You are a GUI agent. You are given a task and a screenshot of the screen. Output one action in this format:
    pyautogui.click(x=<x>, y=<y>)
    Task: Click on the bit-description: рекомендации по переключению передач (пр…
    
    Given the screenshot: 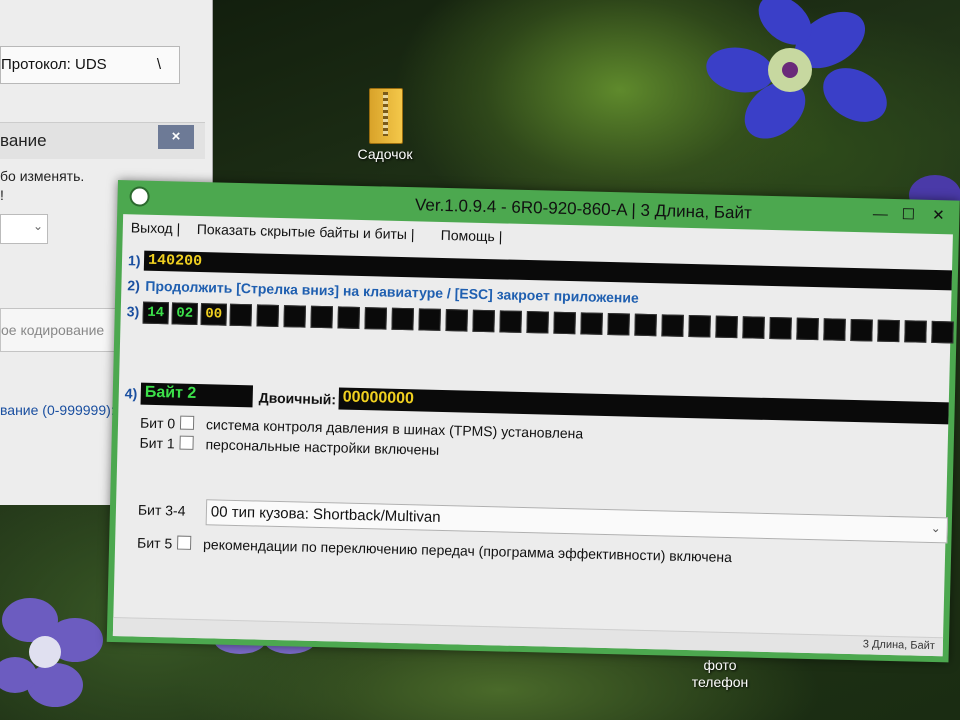 What is the action you would take?
    pyautogui.click(x=467, y=551)
    